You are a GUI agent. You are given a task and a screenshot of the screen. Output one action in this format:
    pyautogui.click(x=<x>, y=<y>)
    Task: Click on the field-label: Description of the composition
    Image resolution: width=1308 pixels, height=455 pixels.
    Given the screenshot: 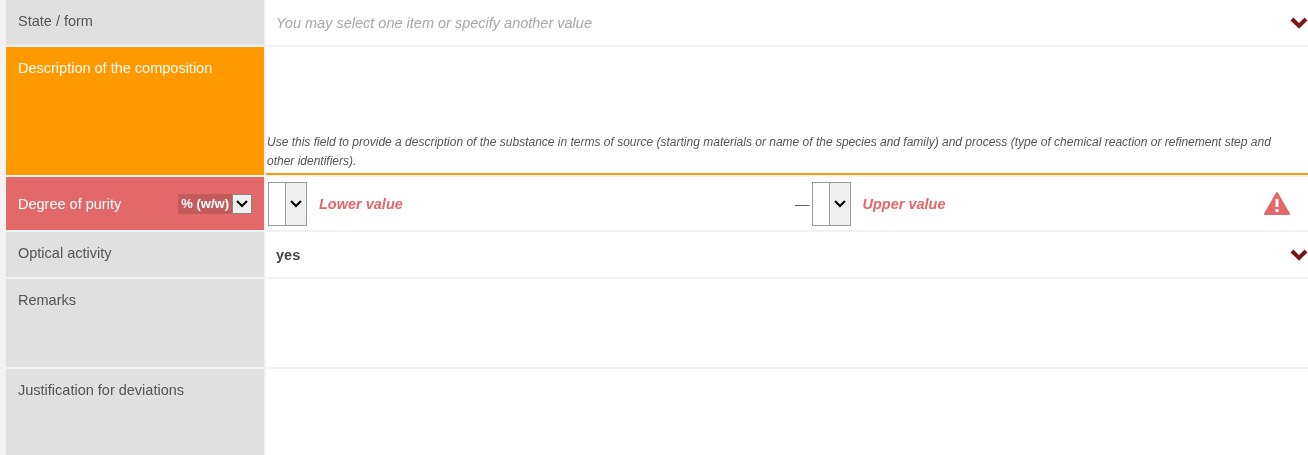 What is the action you would take?
    pyautogui.click(x=115, y=68)
    